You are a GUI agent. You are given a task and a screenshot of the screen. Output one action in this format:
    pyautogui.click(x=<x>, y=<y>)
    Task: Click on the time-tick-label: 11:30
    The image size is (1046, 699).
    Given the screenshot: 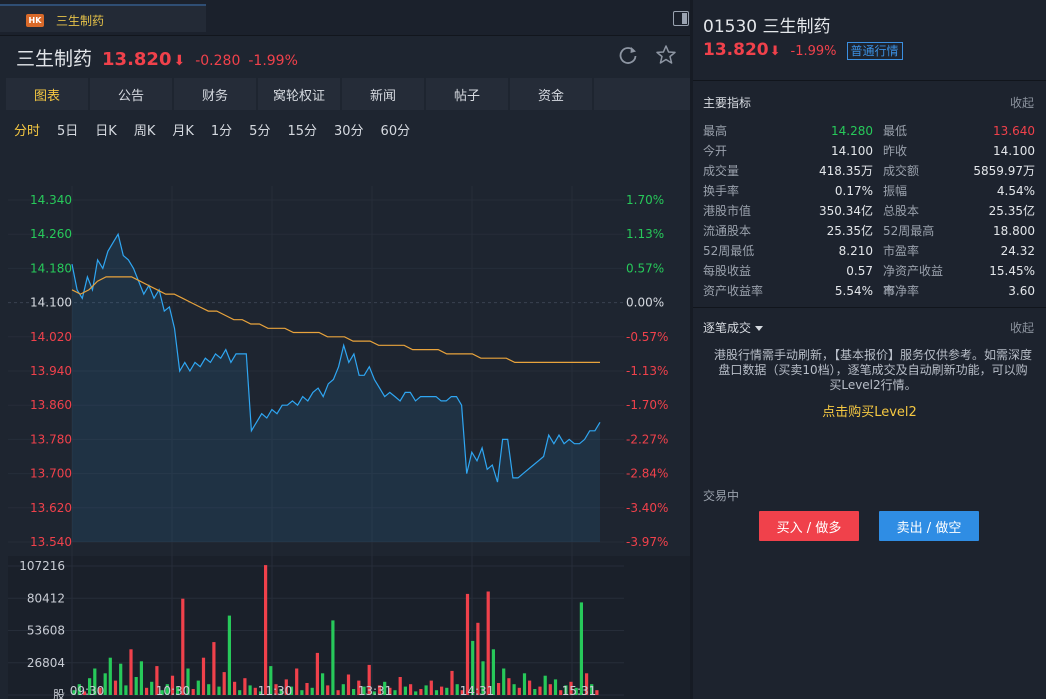 What is the action you would take?
    pyautogui.click(x=275, y=691)
    